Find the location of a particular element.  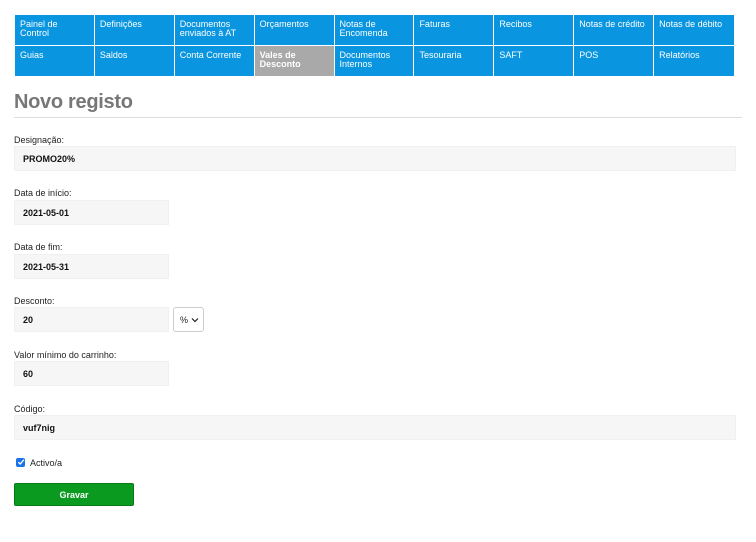

title-divider is located at coordinates (378, 117).